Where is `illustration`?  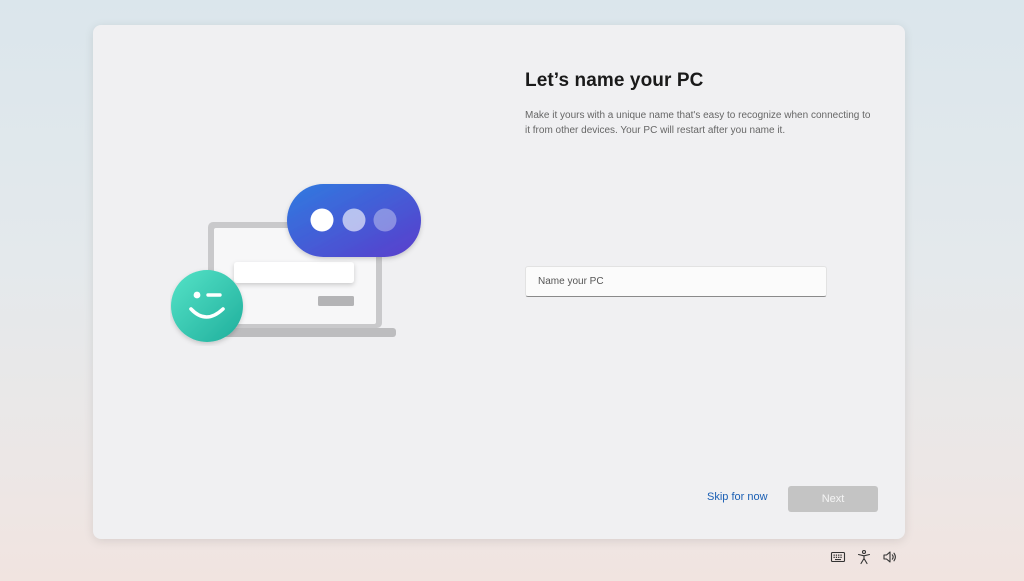
illustration is located at coordinates (296, 263).